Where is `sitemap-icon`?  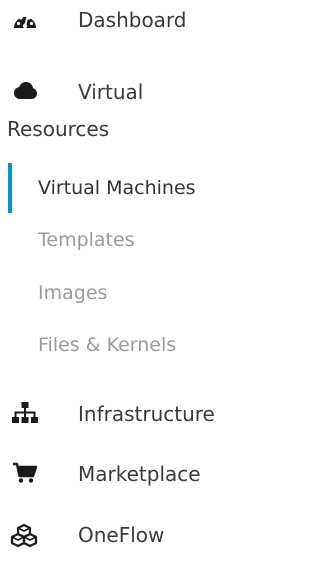 sitemap-icon is located at coordinates (25, 413).